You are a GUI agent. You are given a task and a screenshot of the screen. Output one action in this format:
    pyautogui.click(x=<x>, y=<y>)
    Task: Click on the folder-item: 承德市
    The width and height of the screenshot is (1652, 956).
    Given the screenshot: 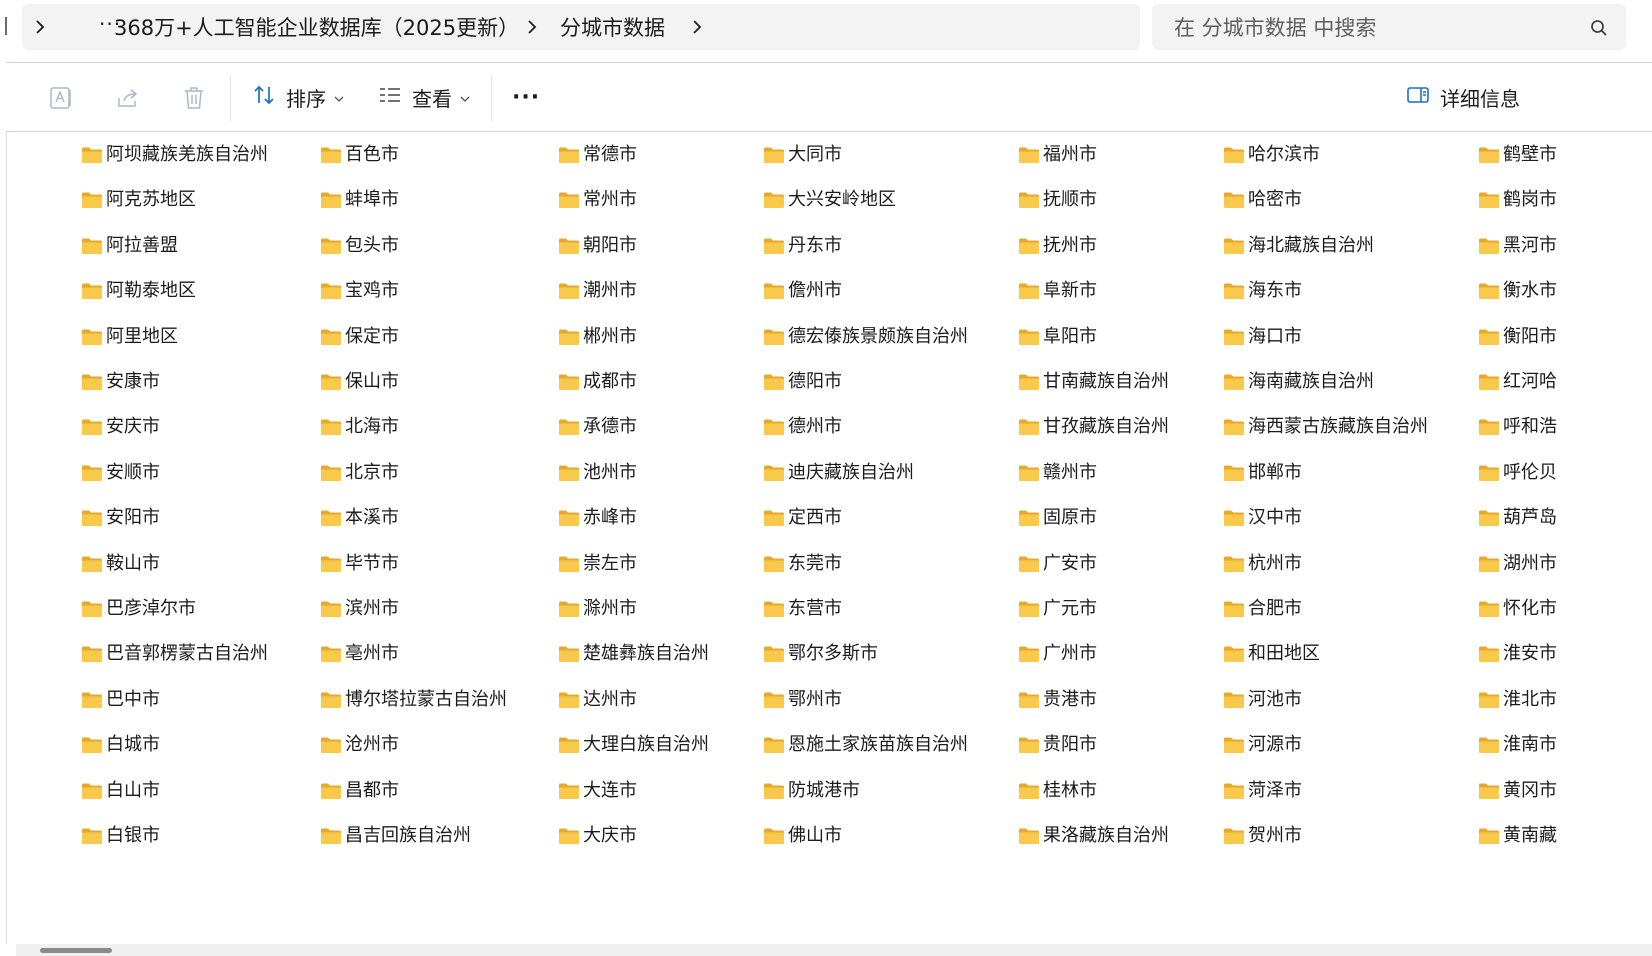 What is the action you would take?
    pyautogui.click(x=597, y=427)
    